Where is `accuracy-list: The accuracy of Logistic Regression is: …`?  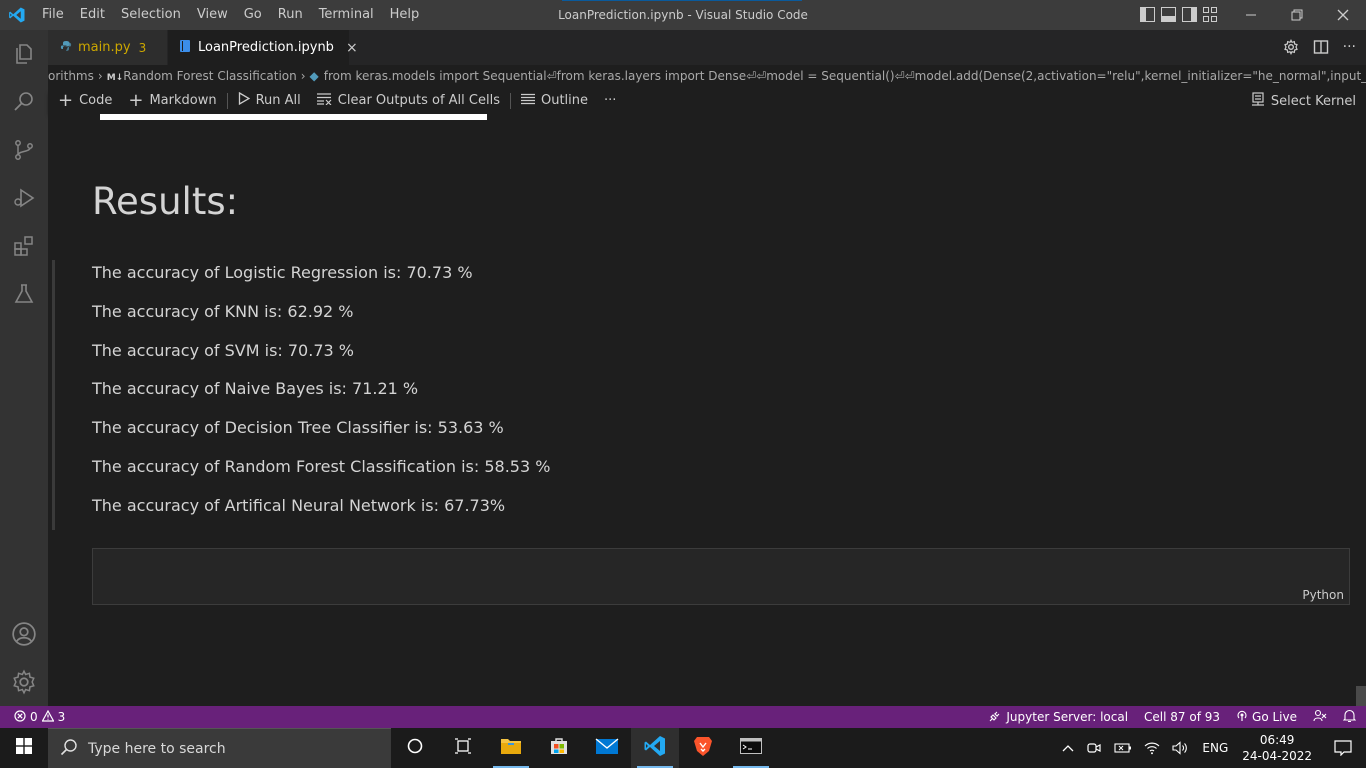
accuracy-list: The accuracy of Logistic Regression is: … is located at coordinates (321, 398).